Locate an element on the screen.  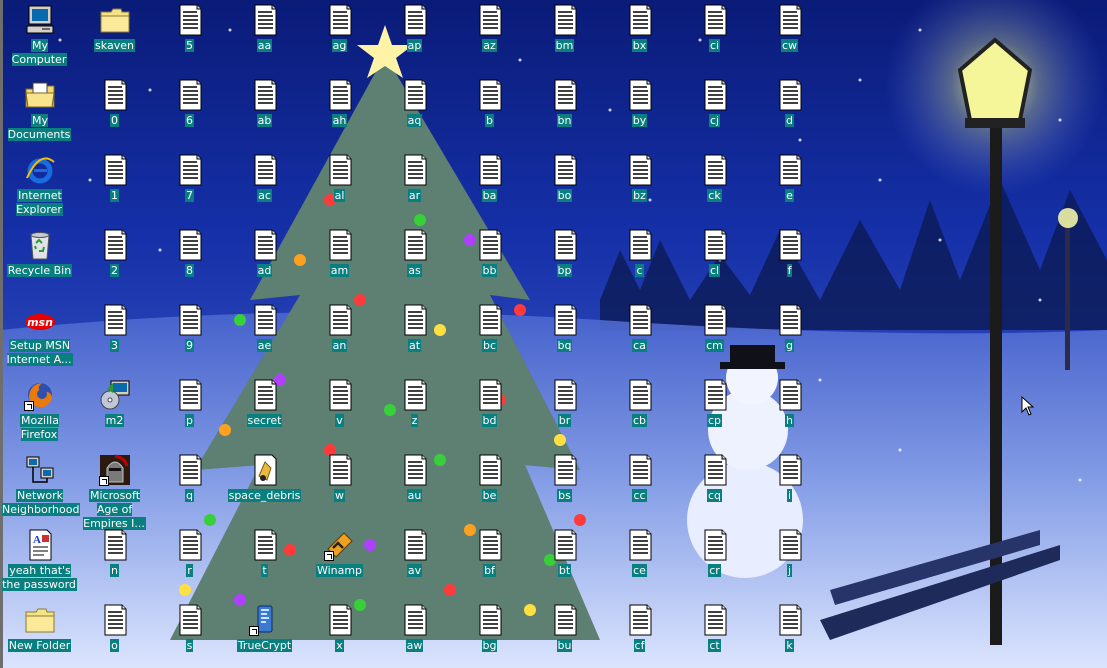
desktop-icon-z: z is located at coordinates (414, 410).